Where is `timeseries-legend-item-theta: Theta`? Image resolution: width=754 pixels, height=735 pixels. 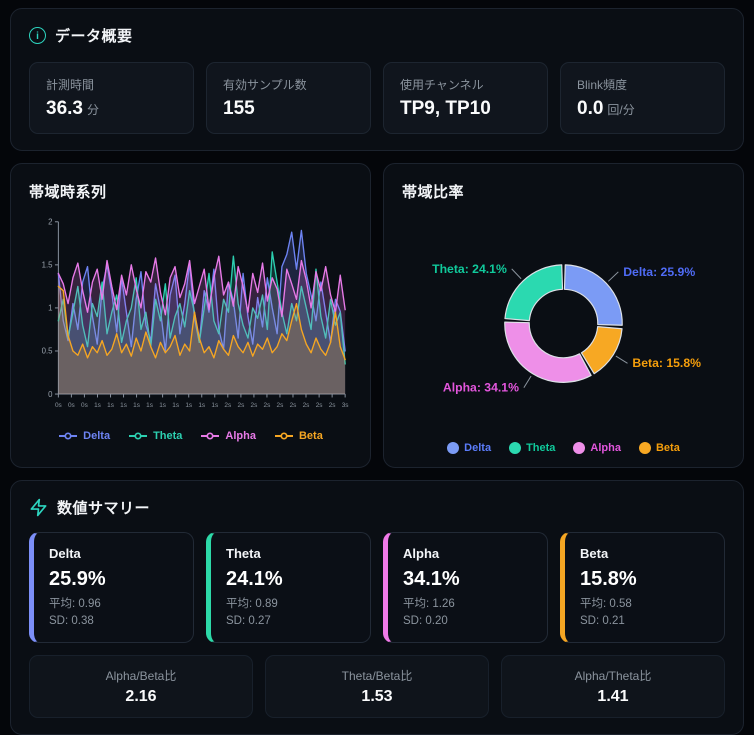
timeseries-legend-item-theta: Theta is located at coordinates (155, 436).